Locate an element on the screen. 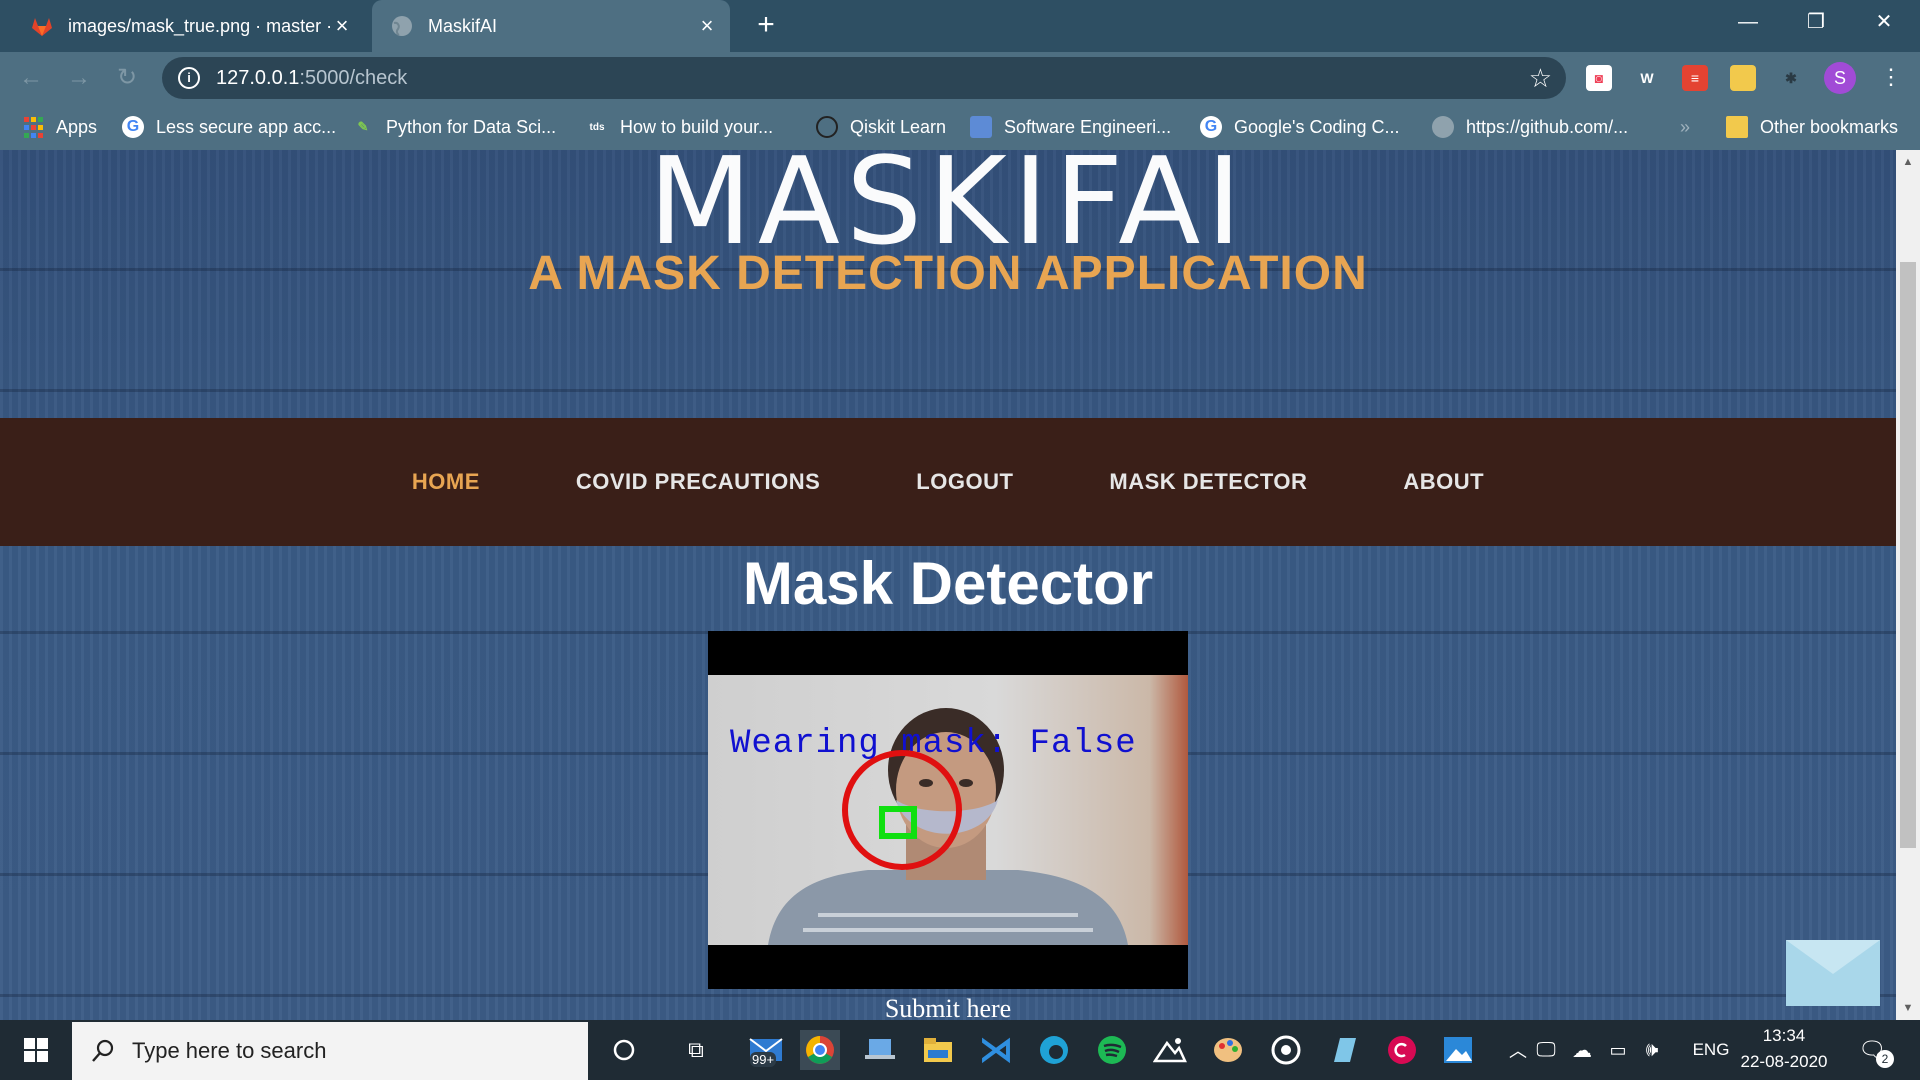 The width and height of the screenshot is (1920, 1080). windows-logo-icon is located at coordinates (36, 1050).